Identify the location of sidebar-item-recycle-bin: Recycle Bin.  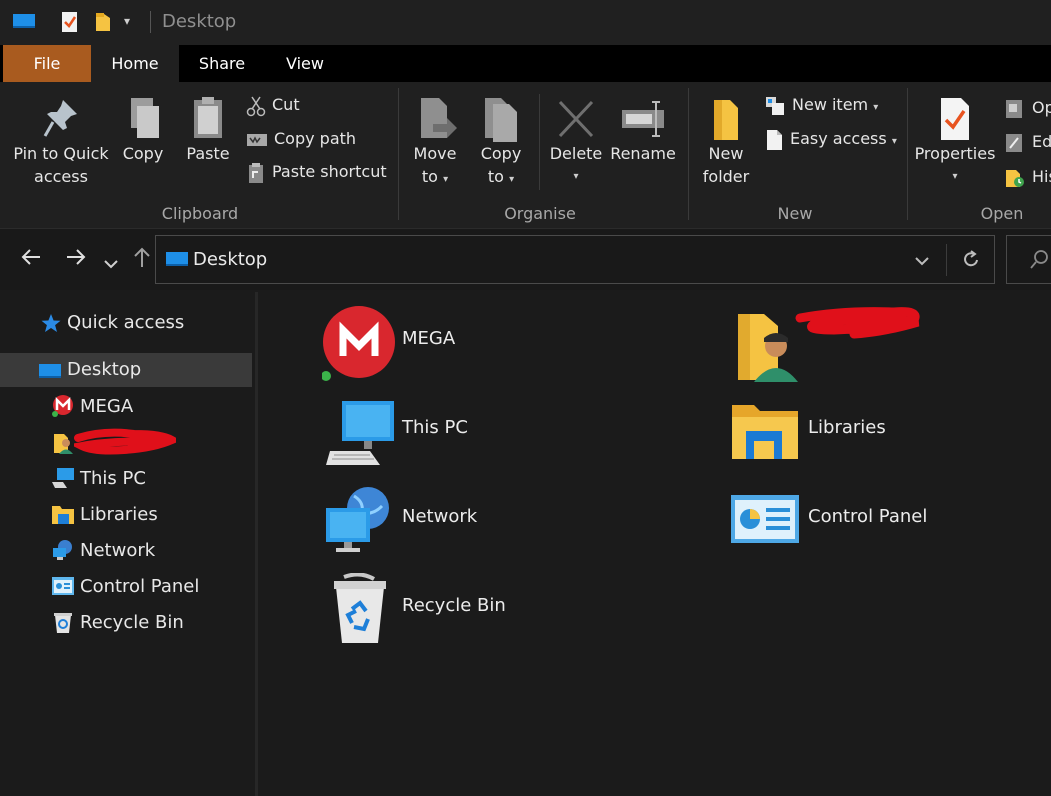
(126, 623).